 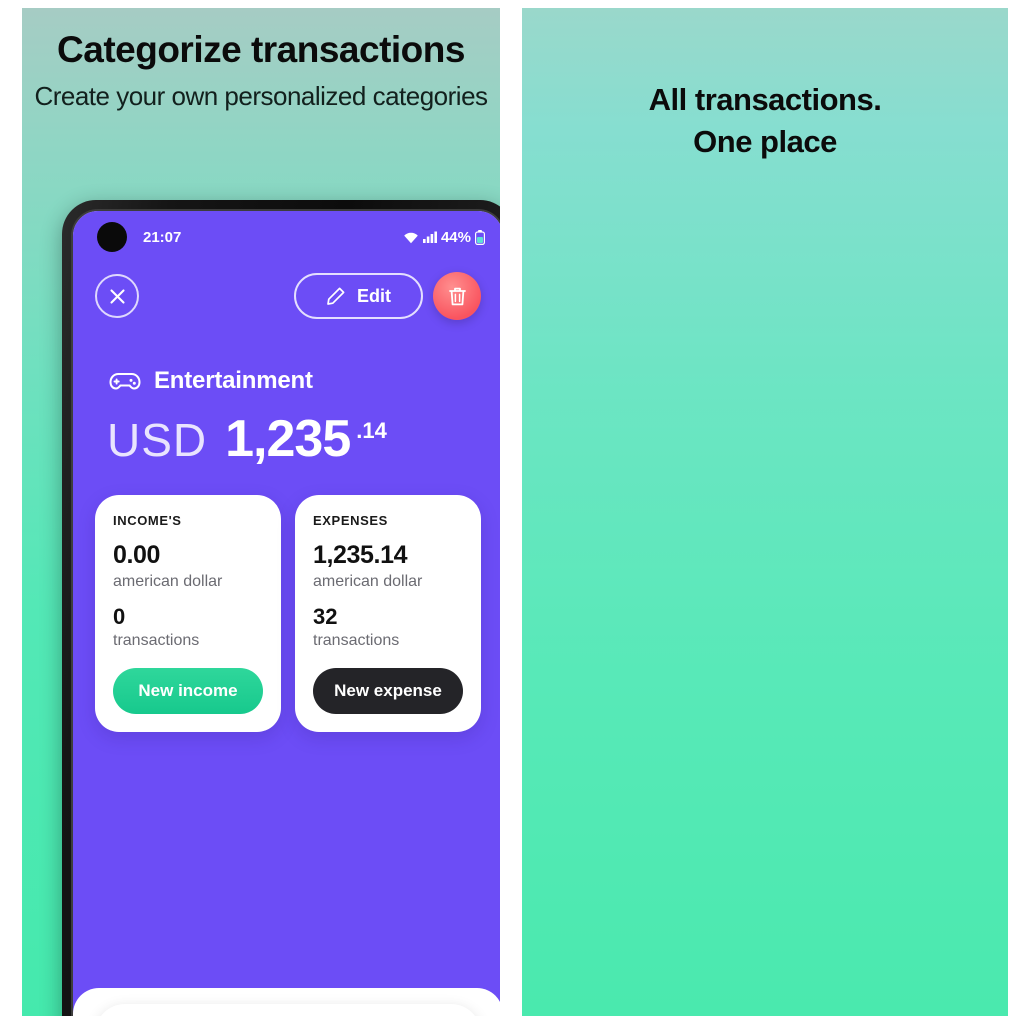 What do you see at coordinates (157, 440) in the screenshot?
I see `balance-currency: USD` at bounding box center [157, 440].